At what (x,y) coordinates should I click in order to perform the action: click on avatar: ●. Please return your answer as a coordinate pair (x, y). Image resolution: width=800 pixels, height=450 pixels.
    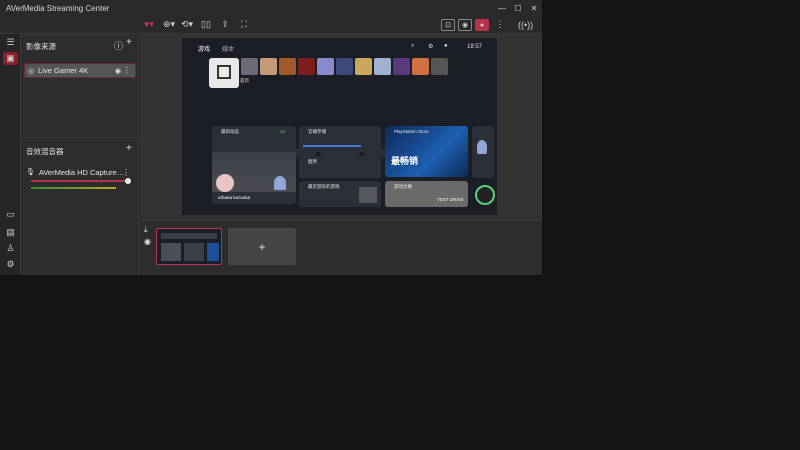
    Looking at the image, I should click on (446, 46).